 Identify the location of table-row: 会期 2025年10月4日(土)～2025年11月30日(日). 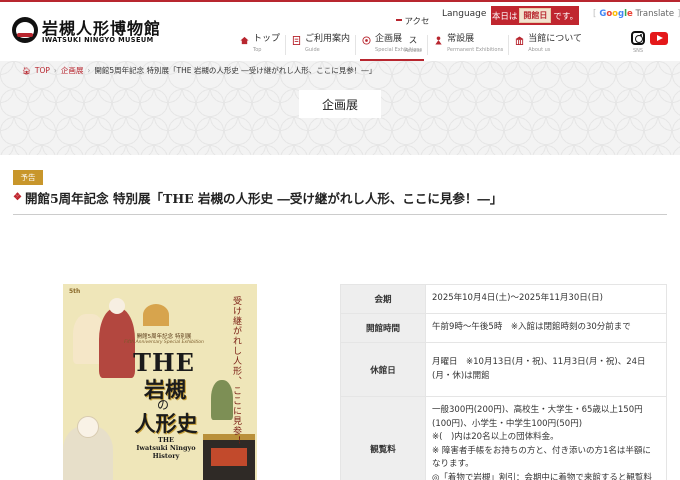
(503, 299).